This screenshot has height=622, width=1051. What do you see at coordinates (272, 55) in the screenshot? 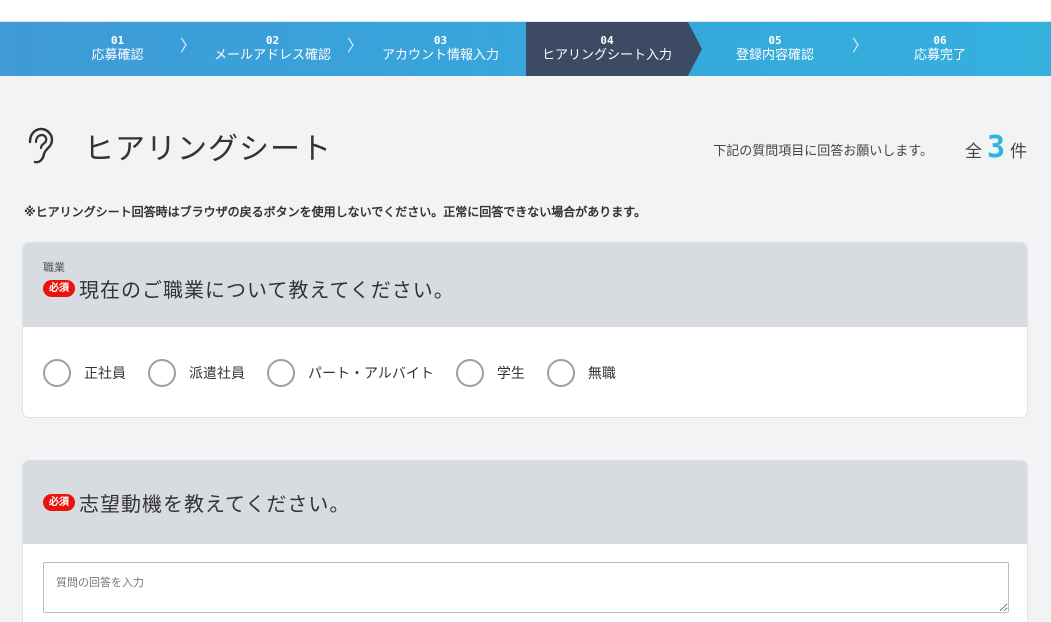
I see `step-label: メールアドレス確認` at bounding box center [272, 55].